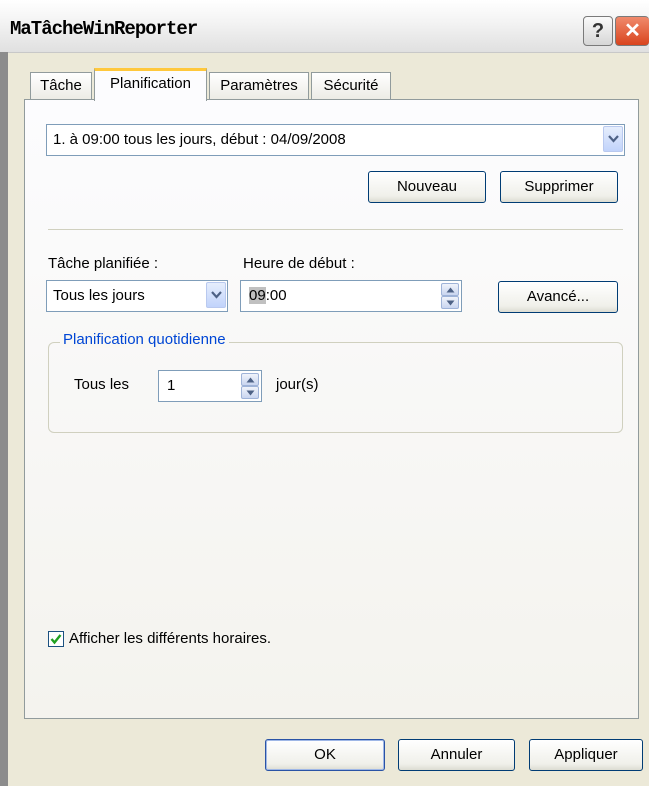 The height and width of the screenshot is (786, 649). Describe the element at coordinates (559, 187) in the screenshot. I see `delete-schedule-button: Supprimer` at that location.